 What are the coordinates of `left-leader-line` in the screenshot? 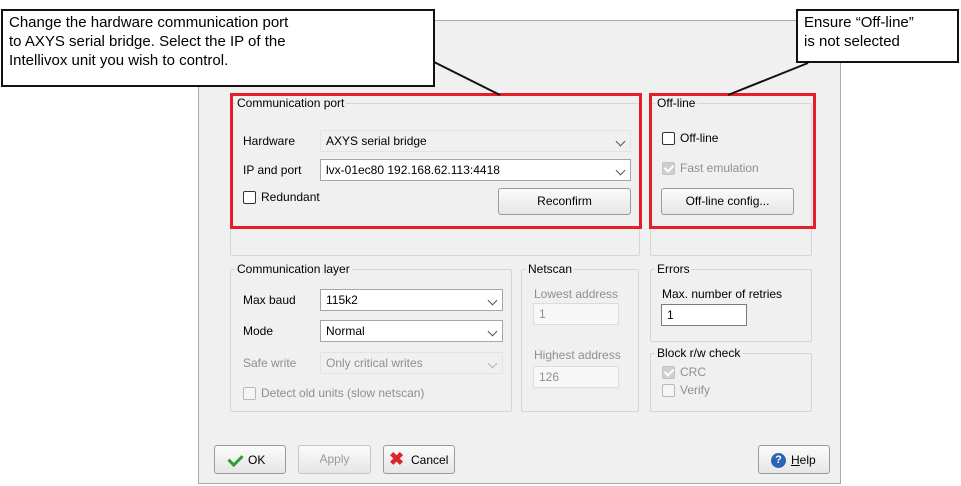 It's located at (467, 78).